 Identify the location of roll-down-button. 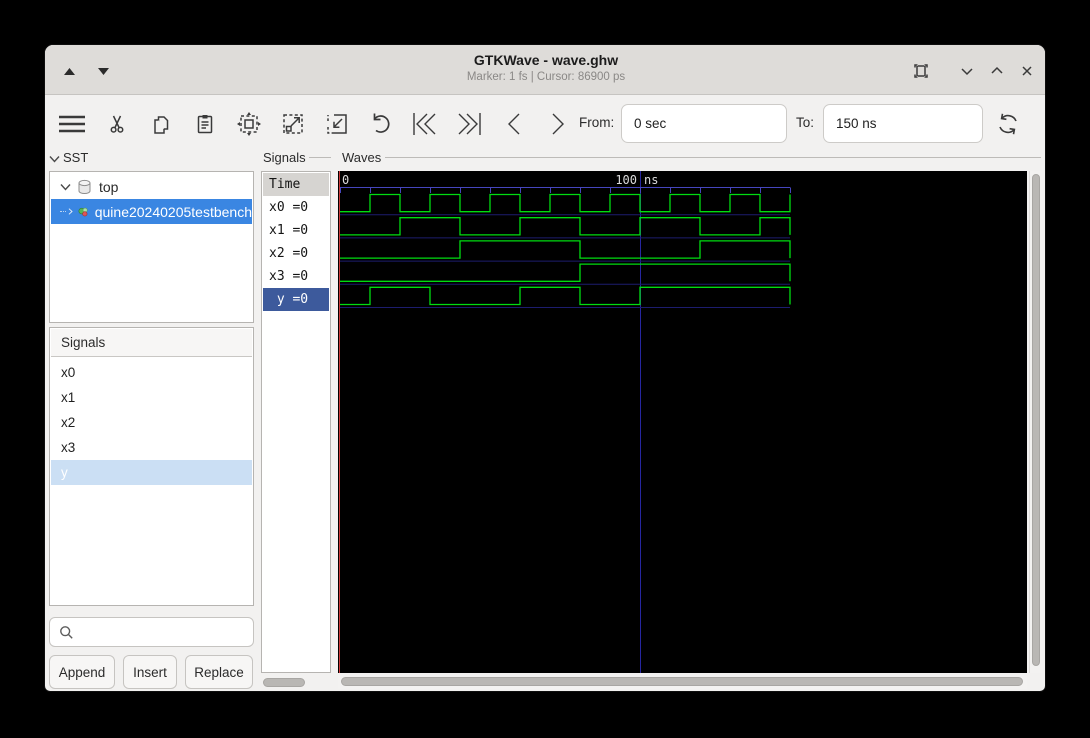
(967, 71).